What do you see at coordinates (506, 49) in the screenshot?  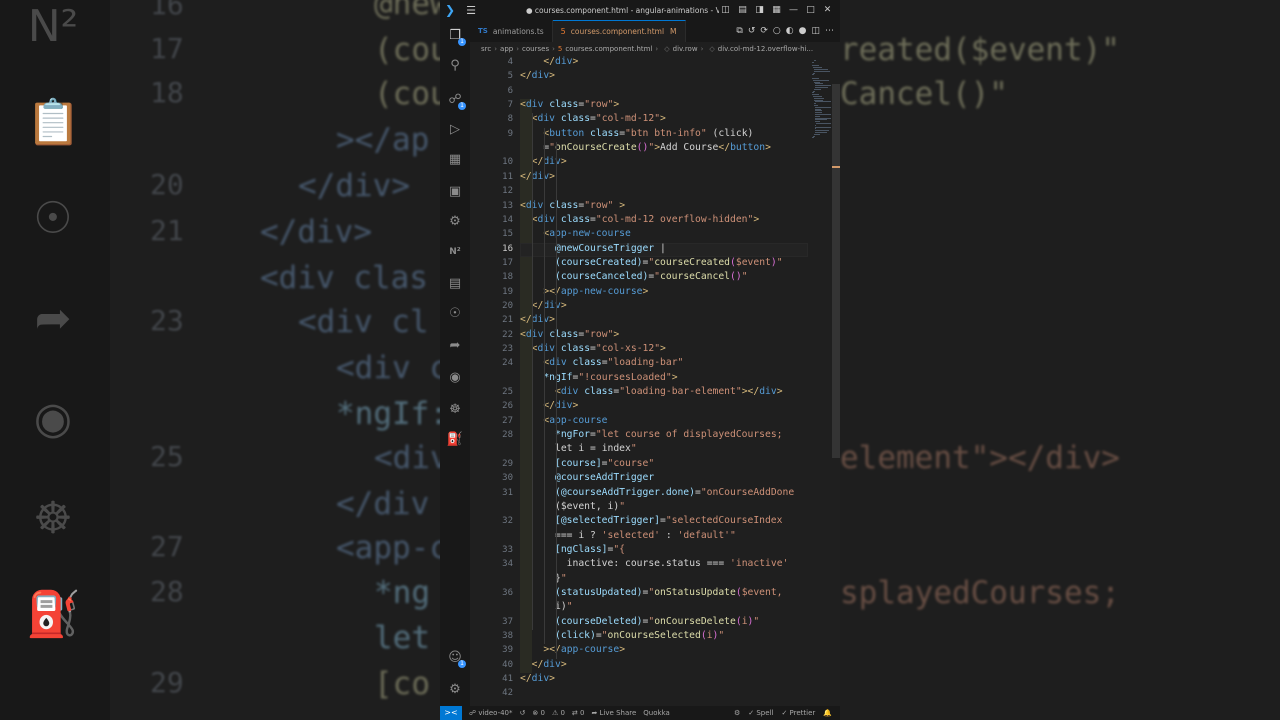 I see `breadcrumb-item: app` at bounding box center [506, 49].